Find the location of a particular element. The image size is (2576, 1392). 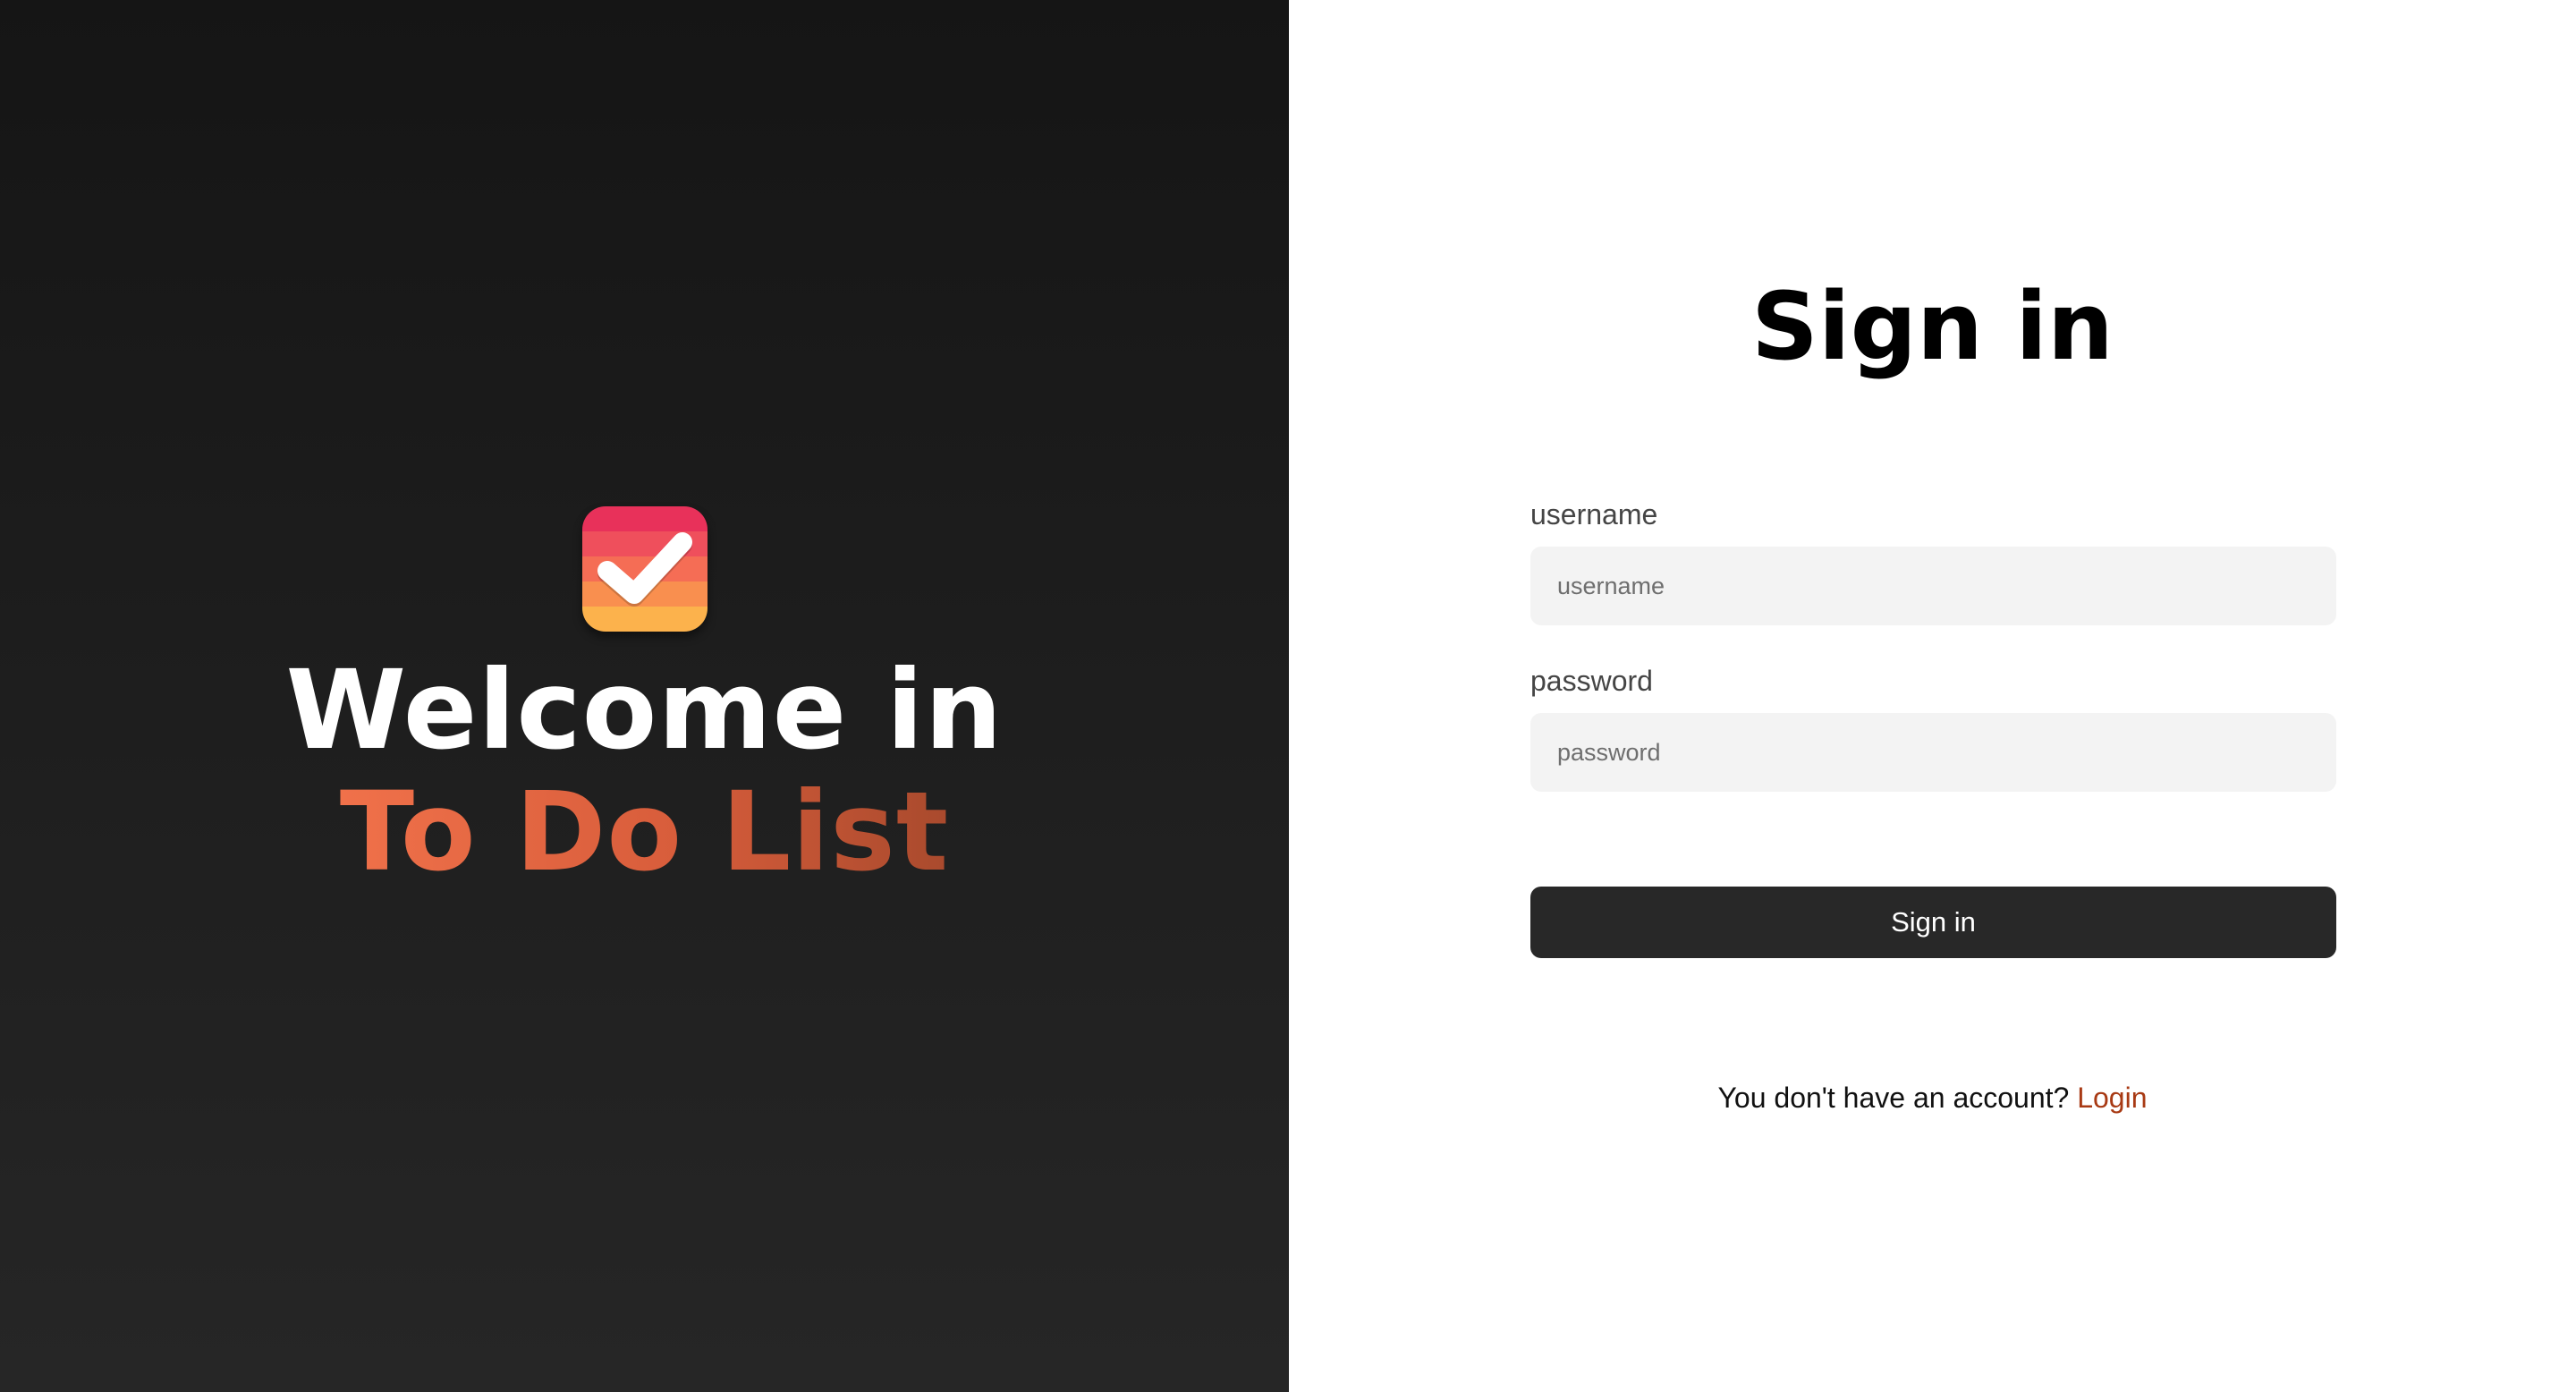

password-input is located at coordinates (1933, 752).